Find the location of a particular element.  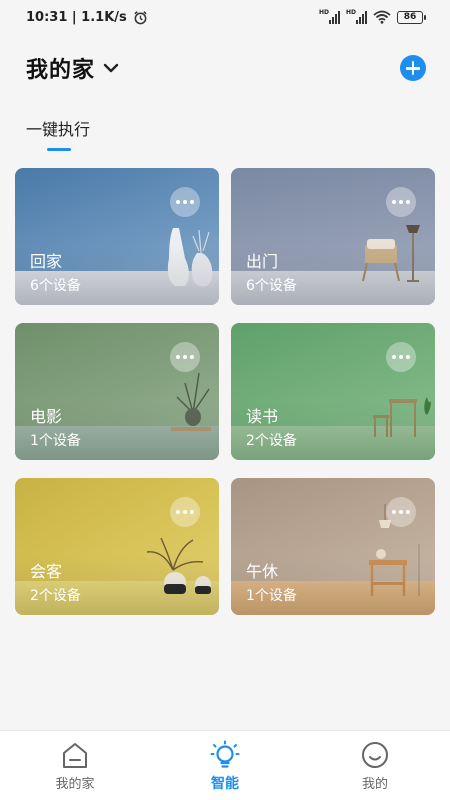

scene-name: 出门 is located at coordinates (262, 261).